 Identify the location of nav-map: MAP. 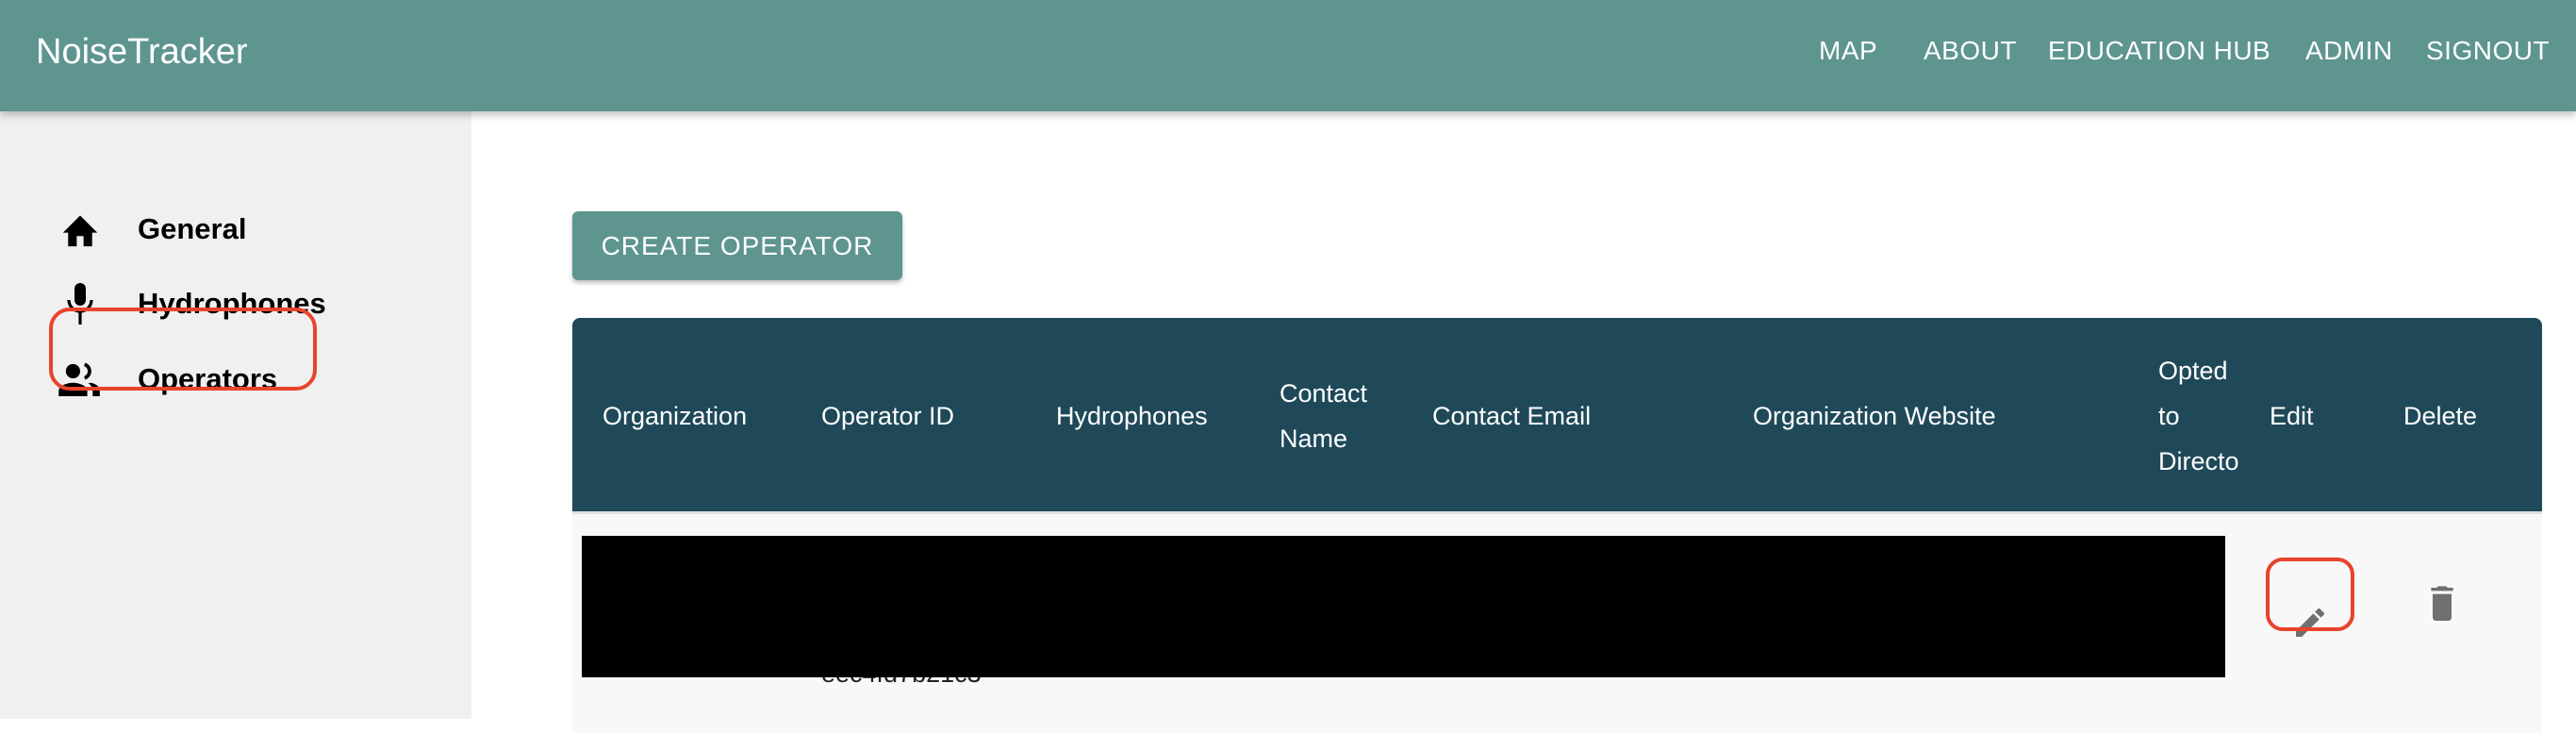
(1848, 51).